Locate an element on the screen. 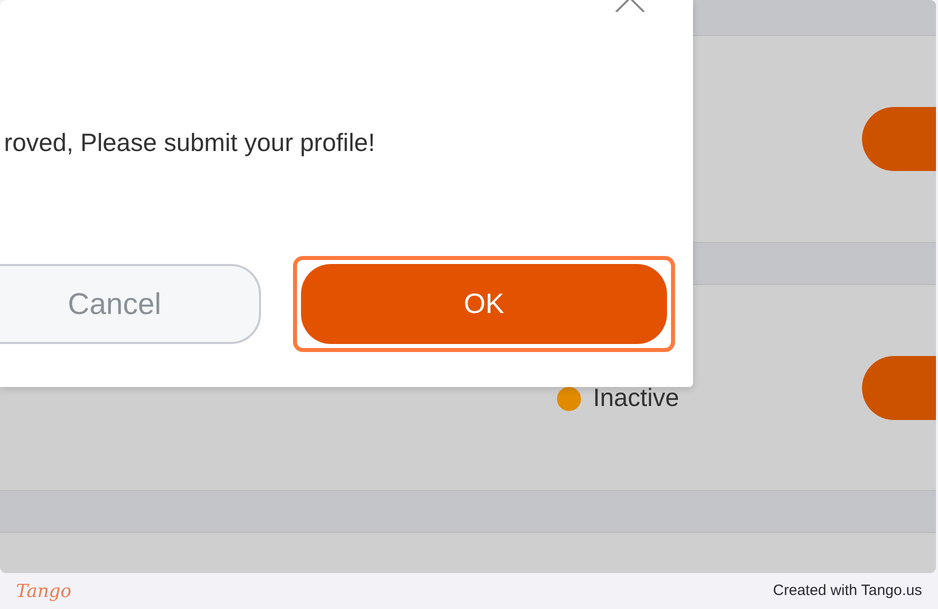 The height and width of the screenshot is (609, 938). status-label: Inactive is located at coordinates (636, 398).